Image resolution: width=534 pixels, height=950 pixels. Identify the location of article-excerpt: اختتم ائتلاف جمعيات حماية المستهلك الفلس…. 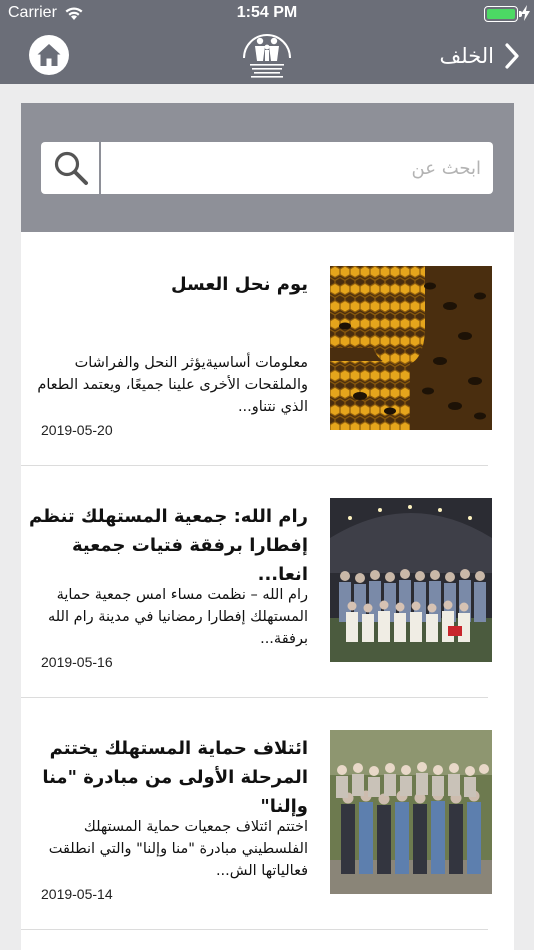
(178, 849).